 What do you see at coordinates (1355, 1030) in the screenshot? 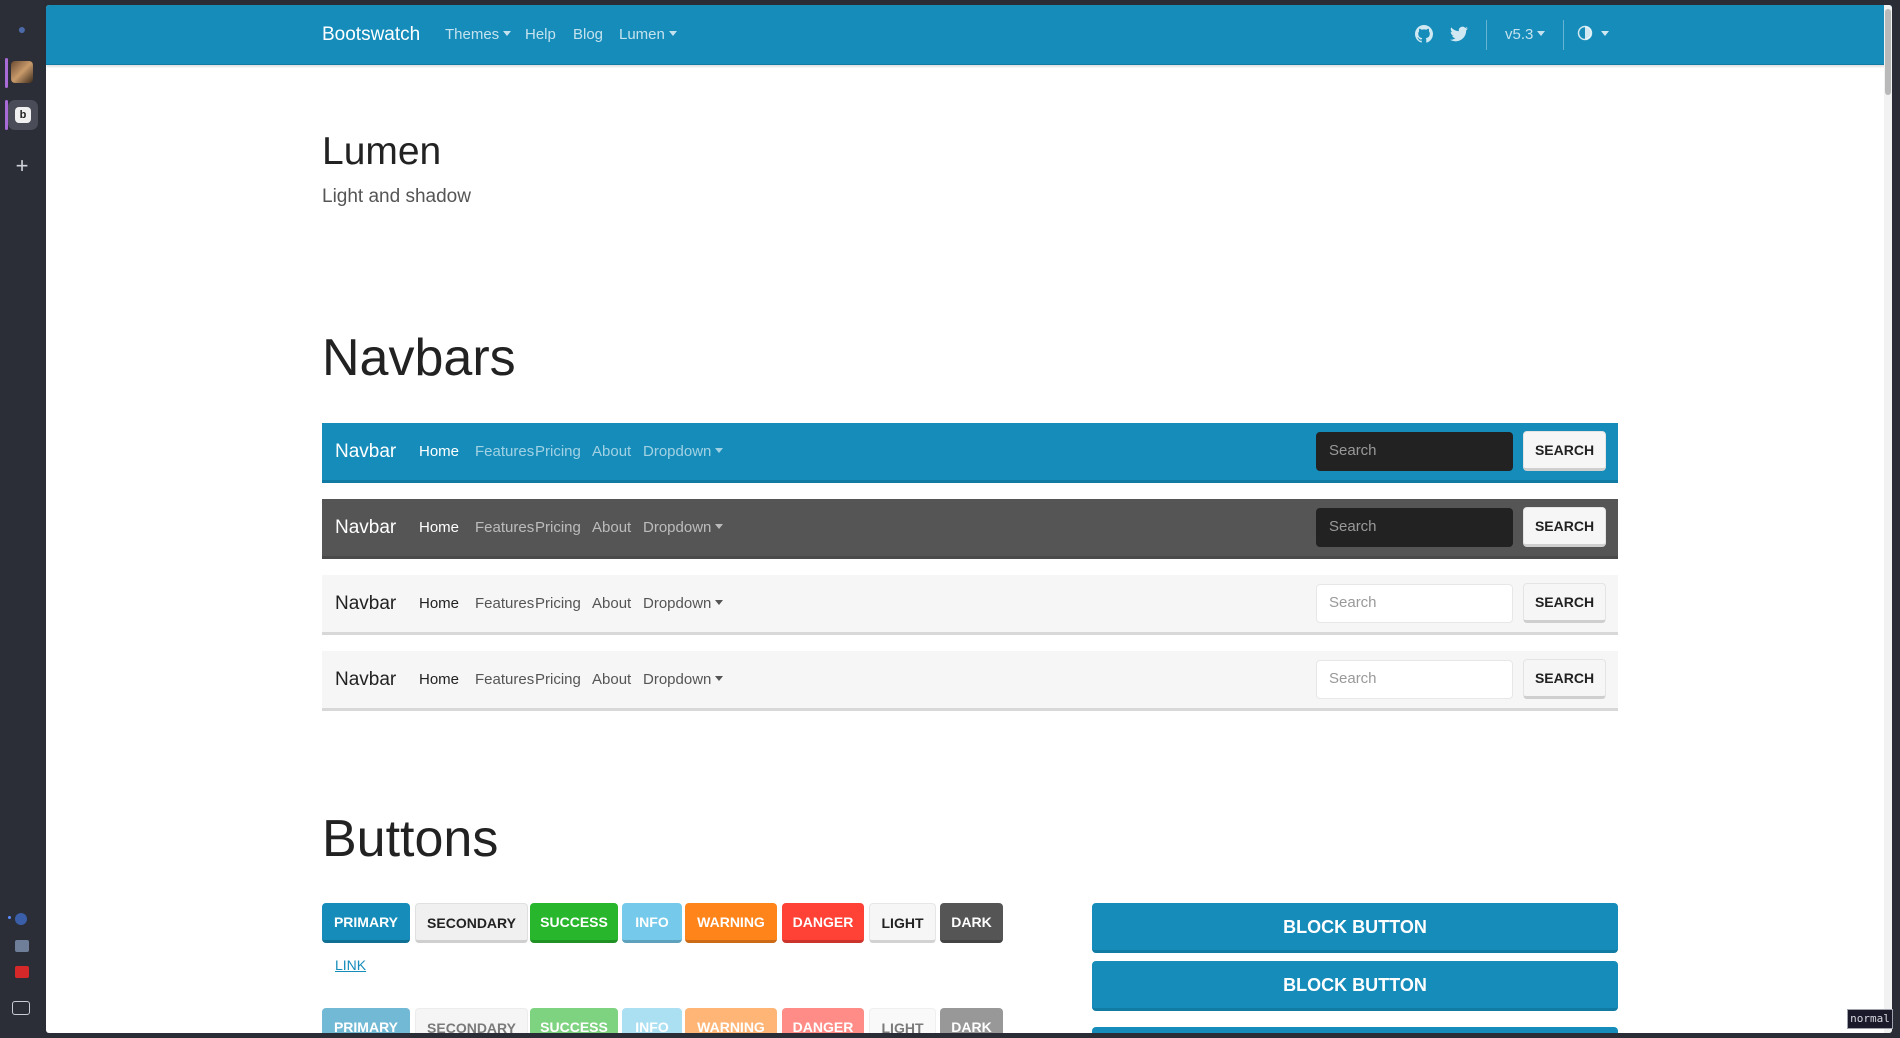
I see `block-button-partial` at bounding box center [1355, 1030].